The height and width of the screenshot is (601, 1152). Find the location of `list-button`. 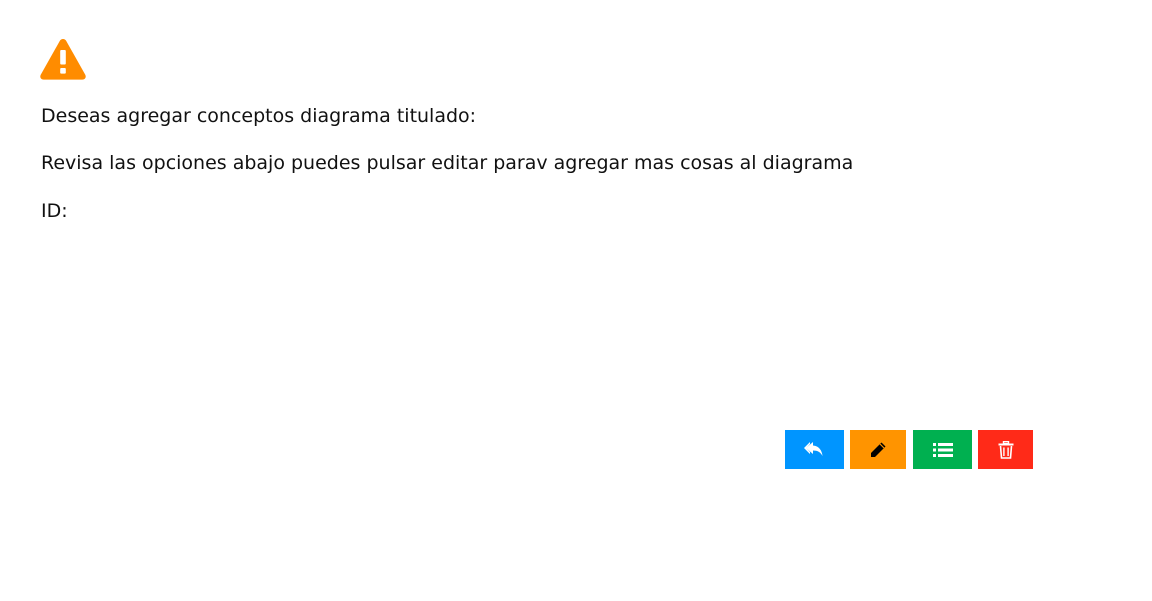

list-button is located at coordinates (942, 449).